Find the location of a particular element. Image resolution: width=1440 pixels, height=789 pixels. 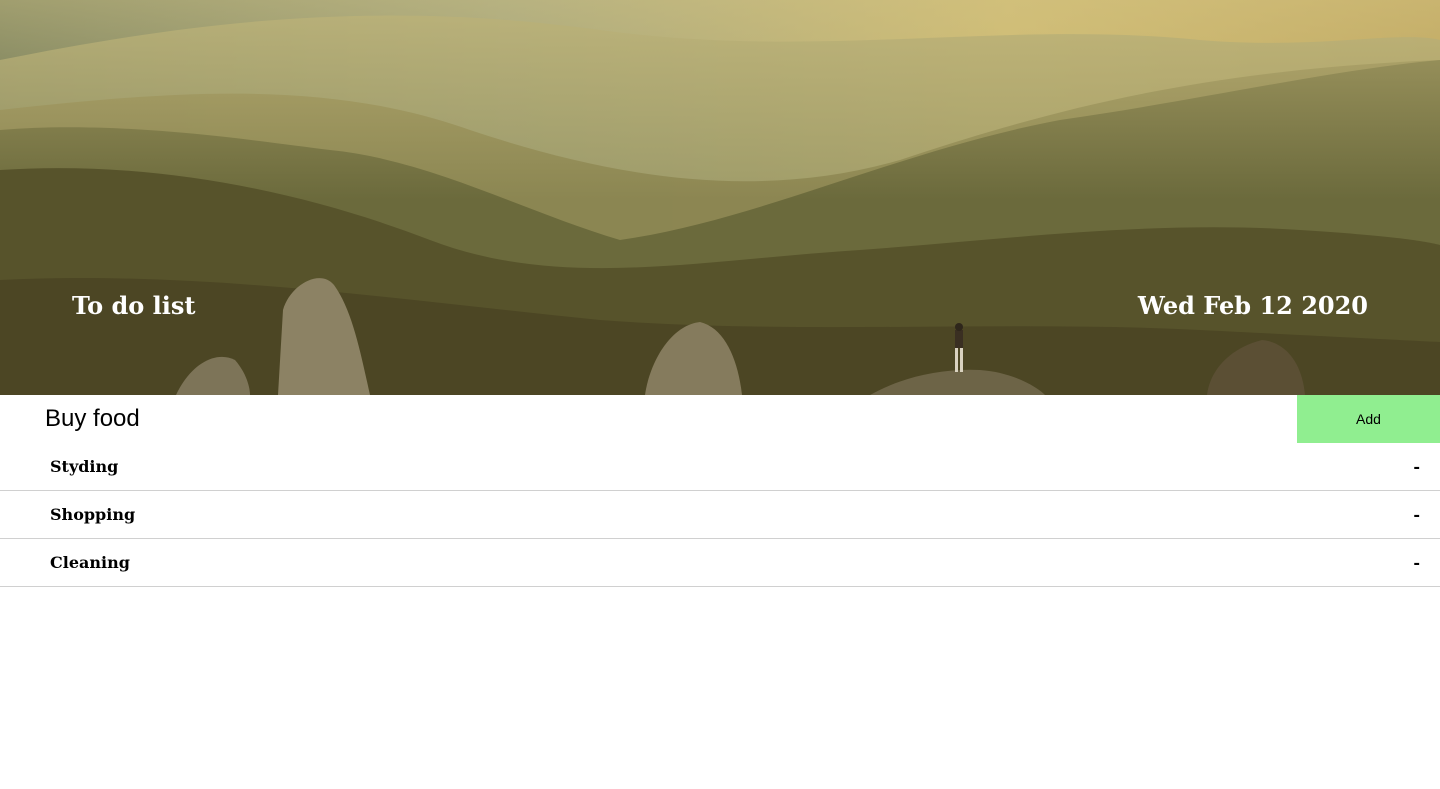

current-date: Wed Feb 12 2020 is located at coordinates (1252, 305).